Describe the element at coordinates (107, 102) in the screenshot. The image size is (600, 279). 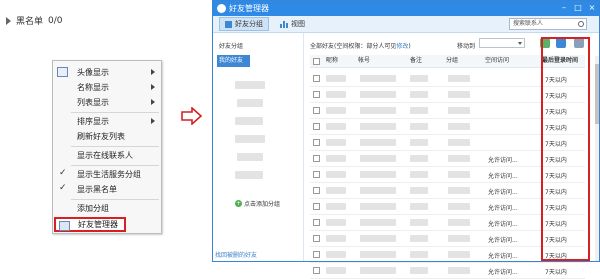
I see `menu-item-list-display: 列表显示` at that location.